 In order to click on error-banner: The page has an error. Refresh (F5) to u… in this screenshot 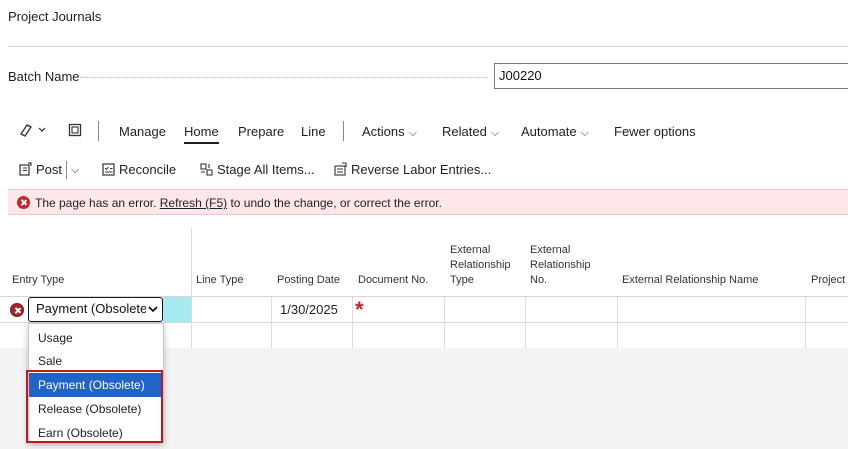, I will do `click(428, 202)`.